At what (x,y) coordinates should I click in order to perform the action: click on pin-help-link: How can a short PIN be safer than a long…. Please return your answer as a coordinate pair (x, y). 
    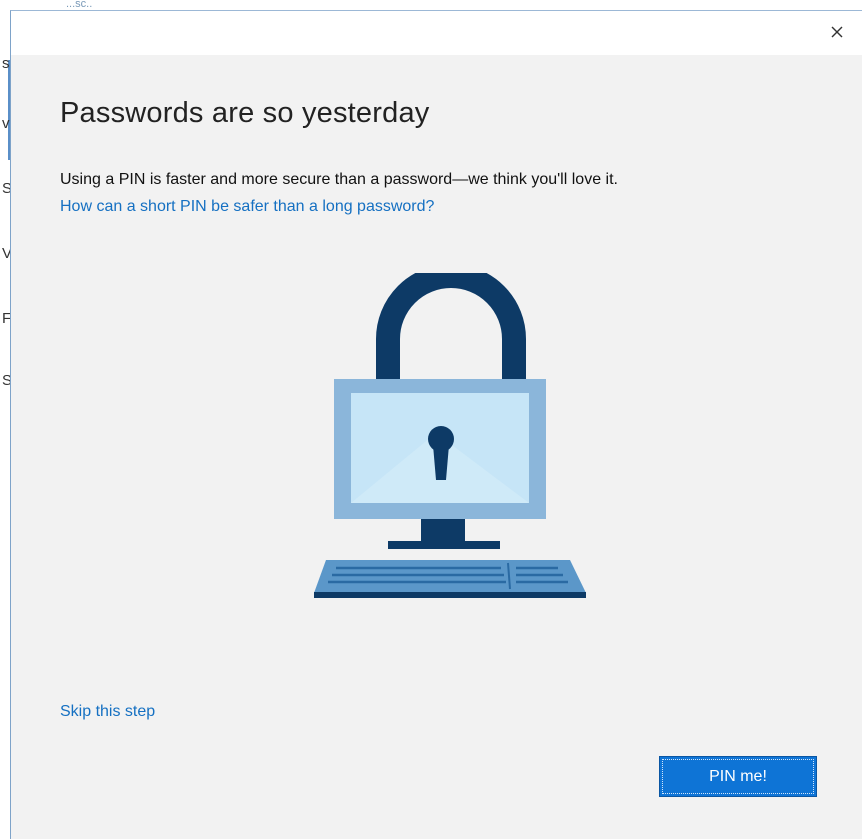
    Looking at the image, I should click on (247, 207).